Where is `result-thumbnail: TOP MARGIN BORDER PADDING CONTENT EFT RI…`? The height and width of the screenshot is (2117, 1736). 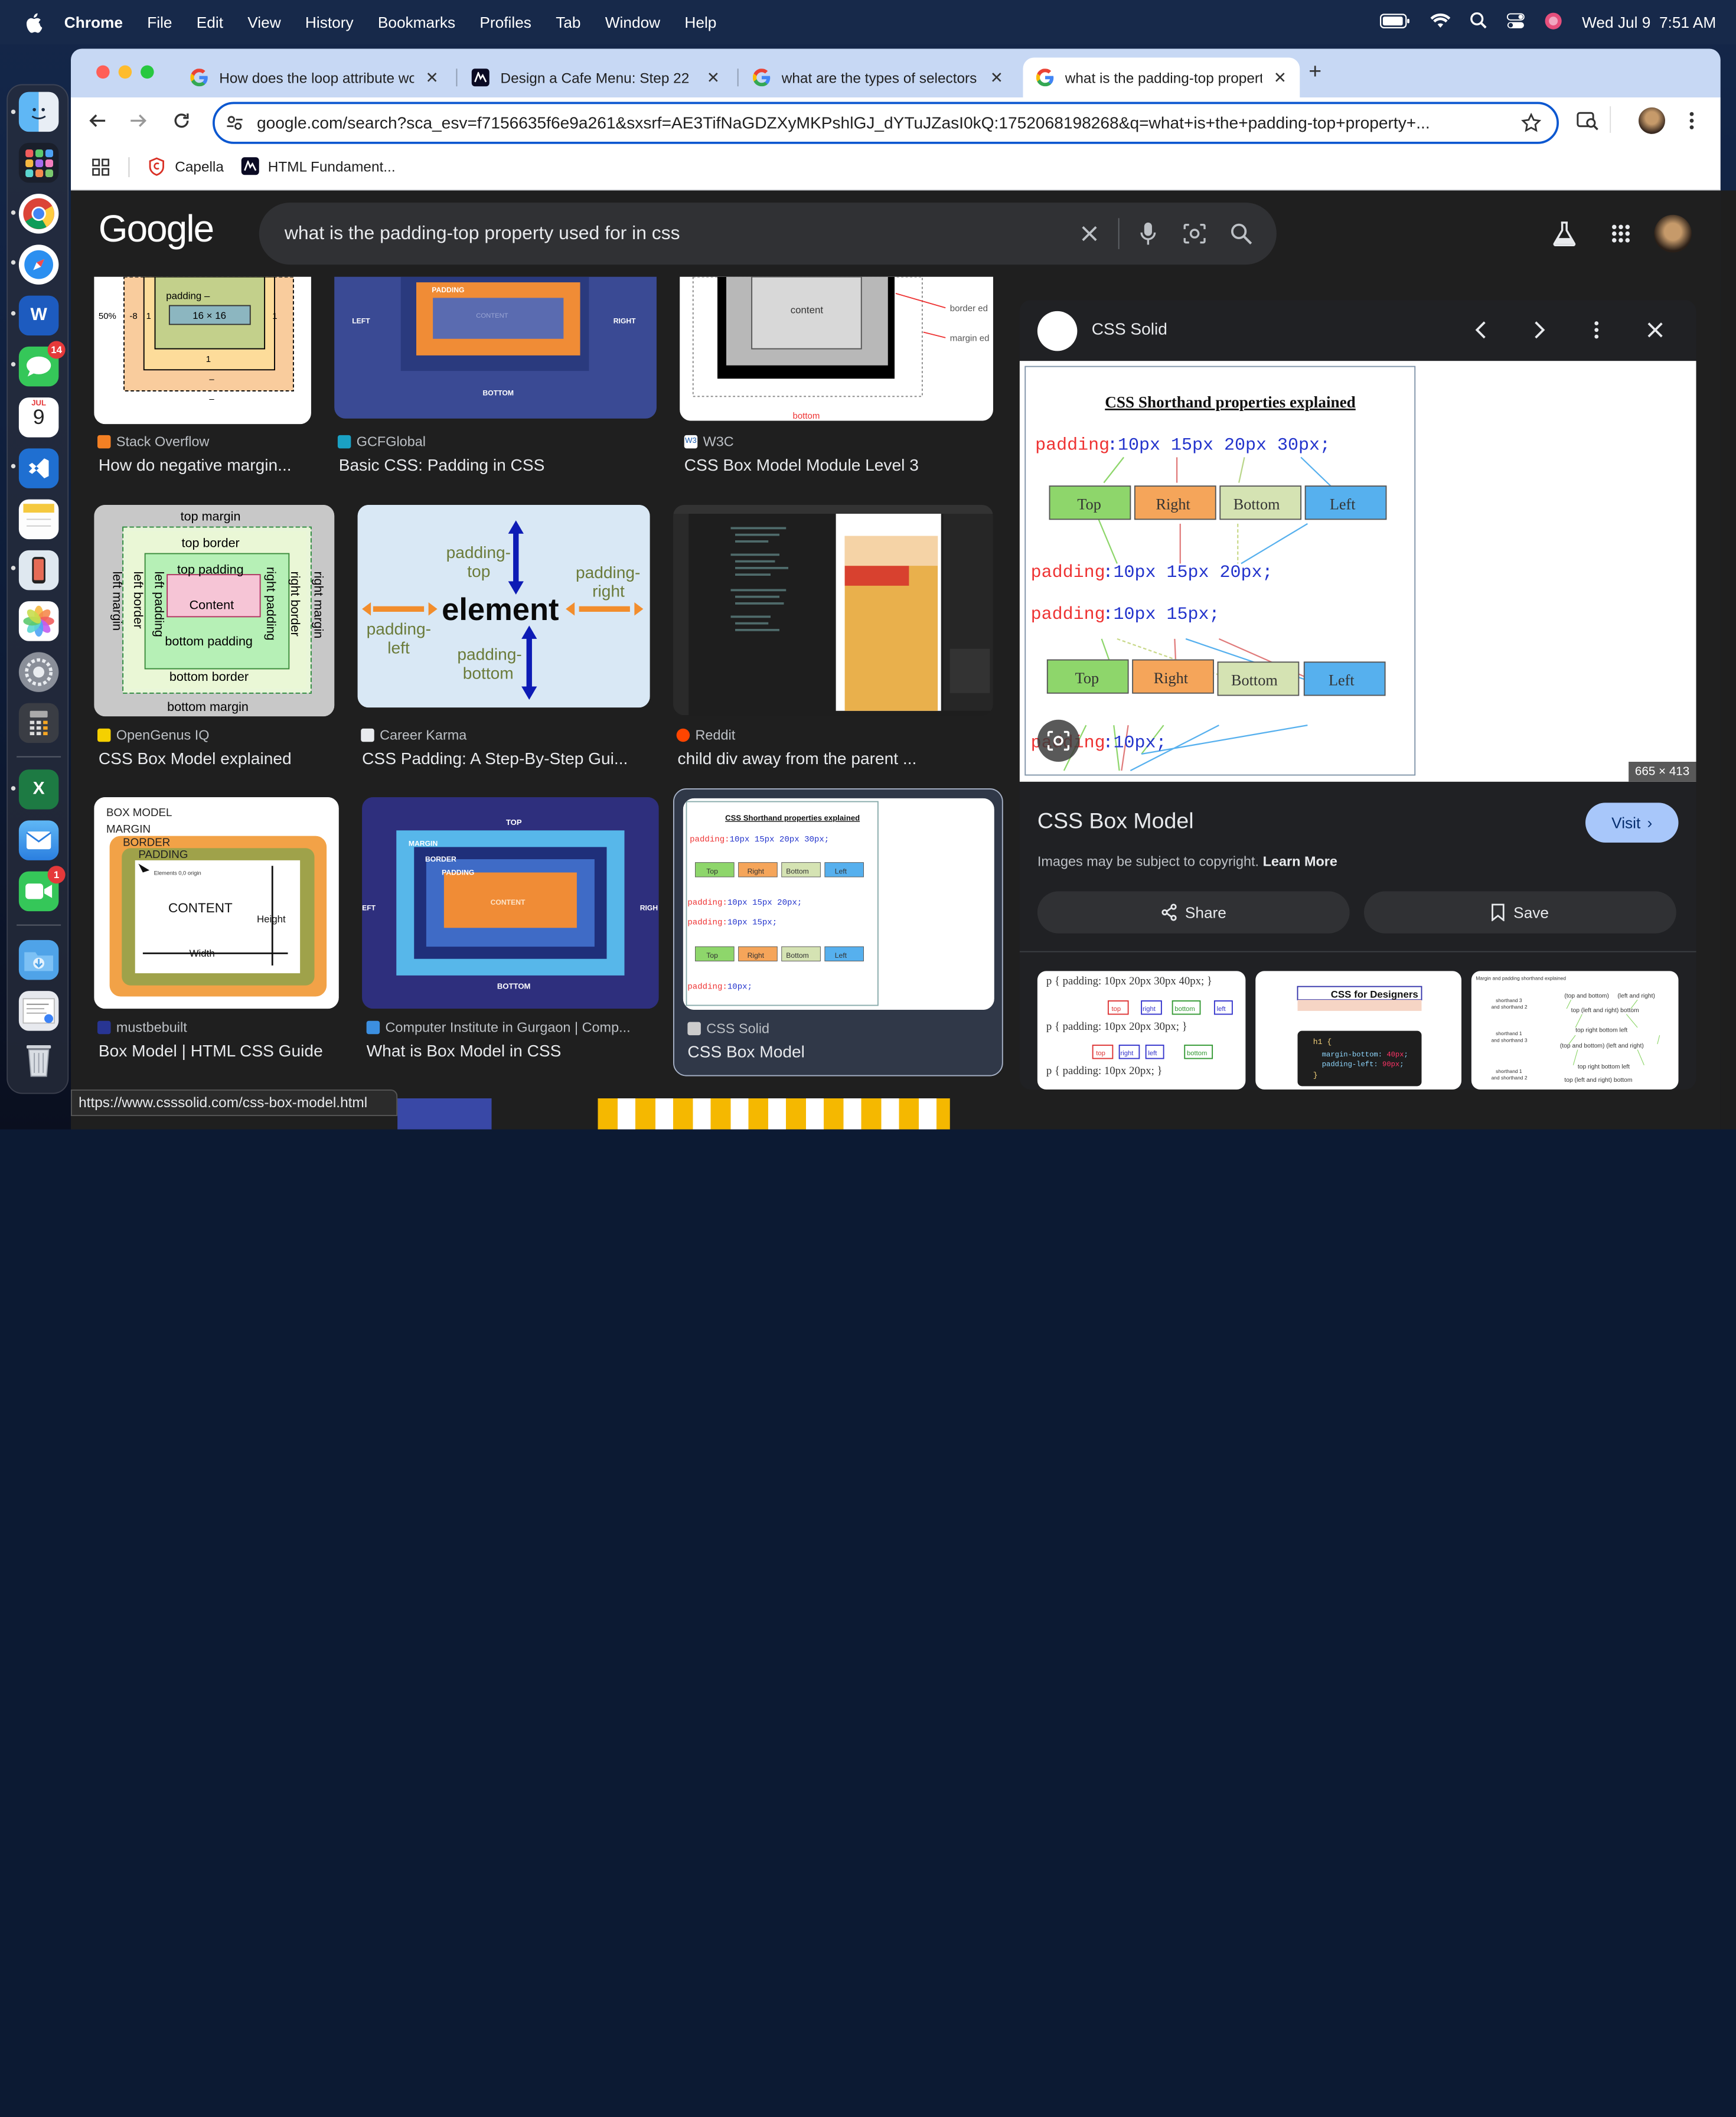 result-thumbnail: TOP MARGIN BORDER PADDING CONTENT EFT RI… is located at coordinates (511, 903).